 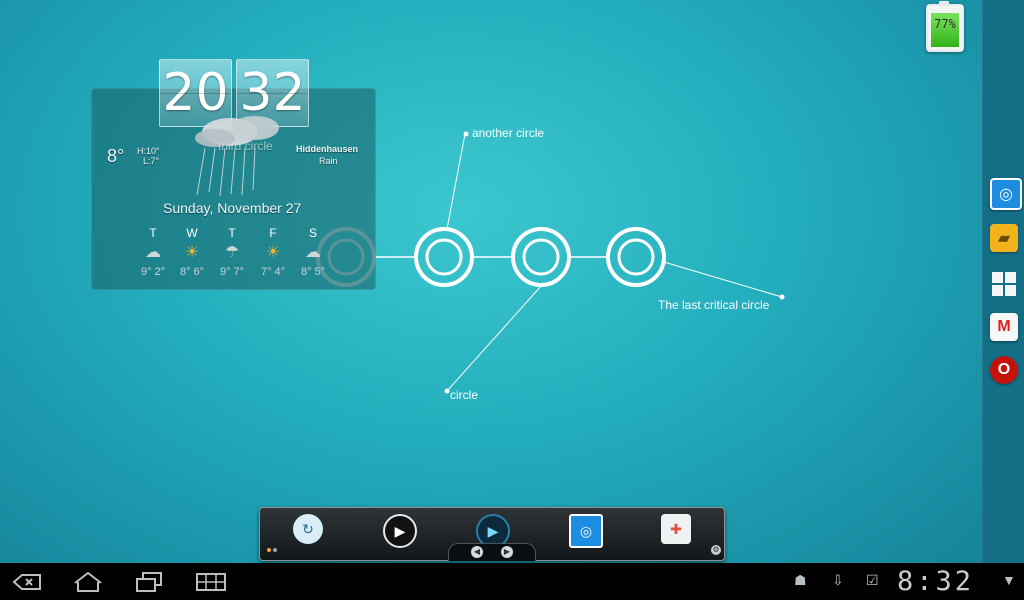 I want to click on system-bar: ☗ ⇩ ☑ 8:32 ▼, so click(x=512, y=581).